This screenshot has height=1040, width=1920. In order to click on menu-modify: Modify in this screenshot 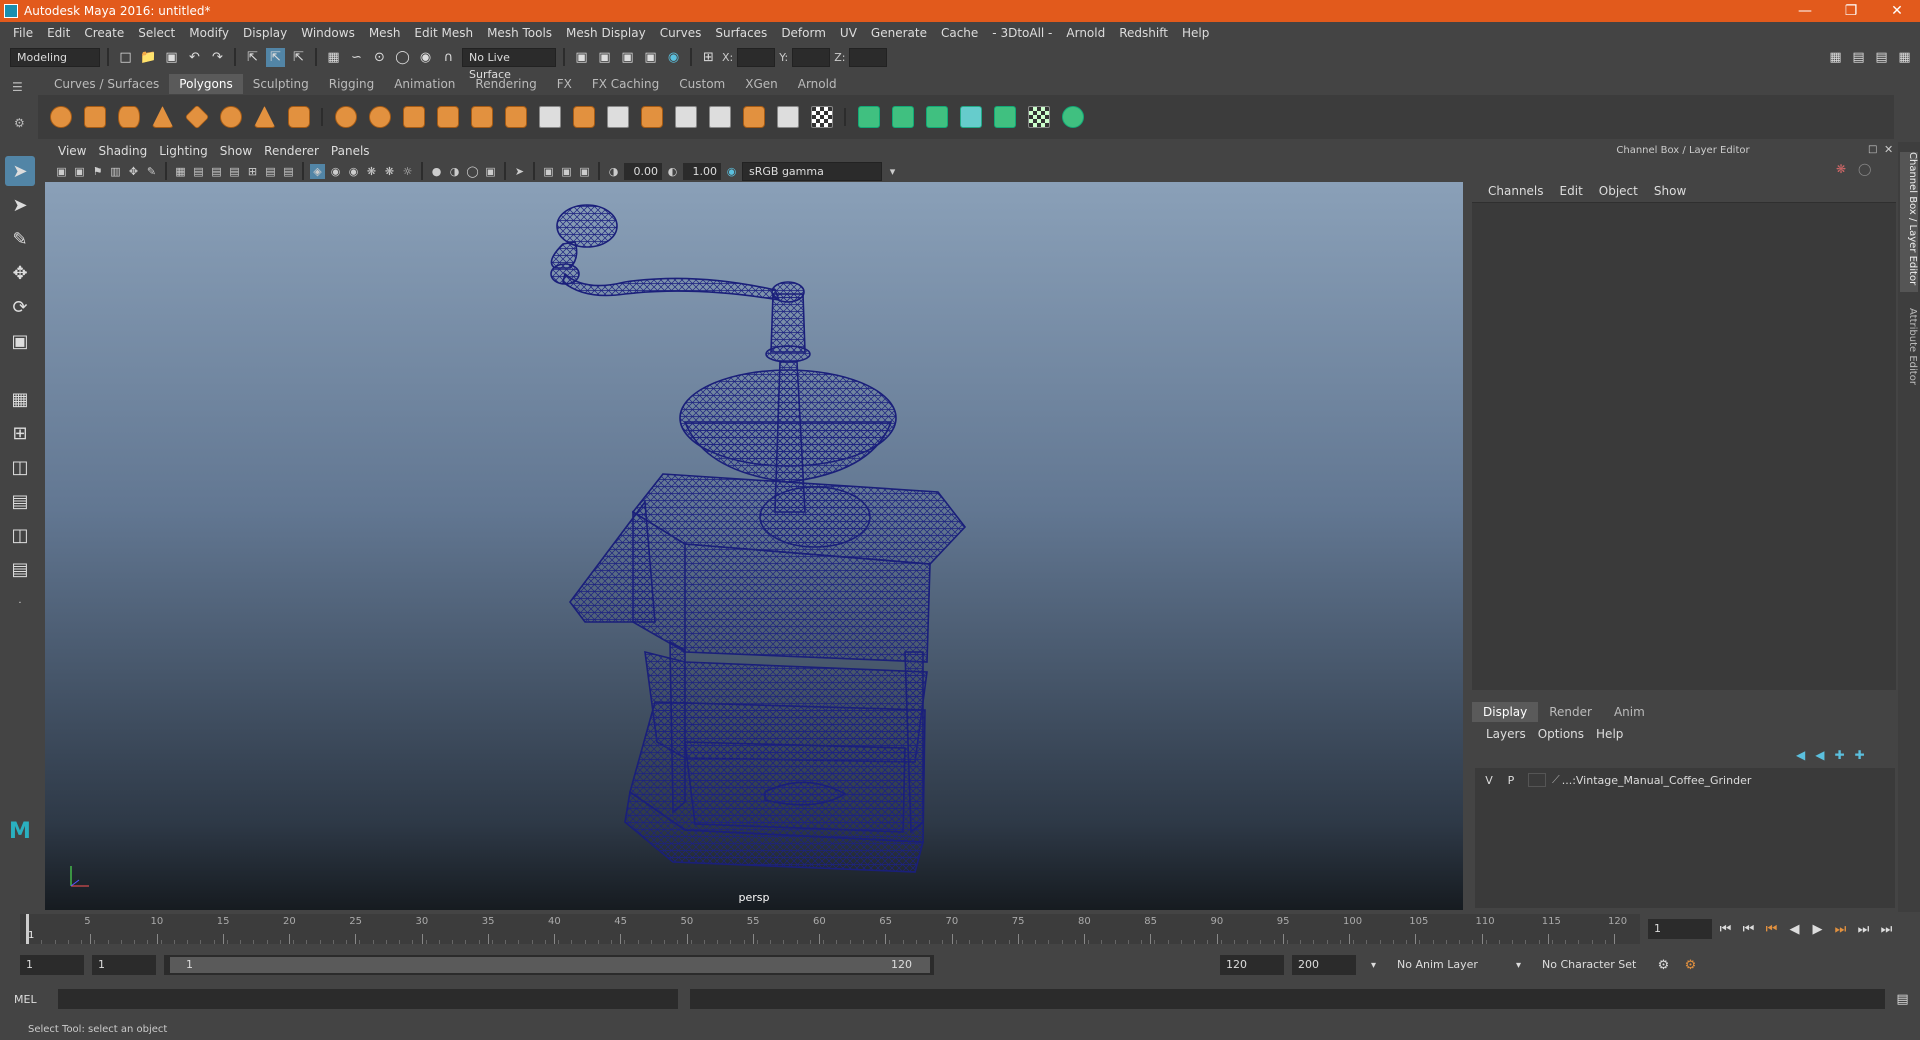, I will do `click(209, 33)`.